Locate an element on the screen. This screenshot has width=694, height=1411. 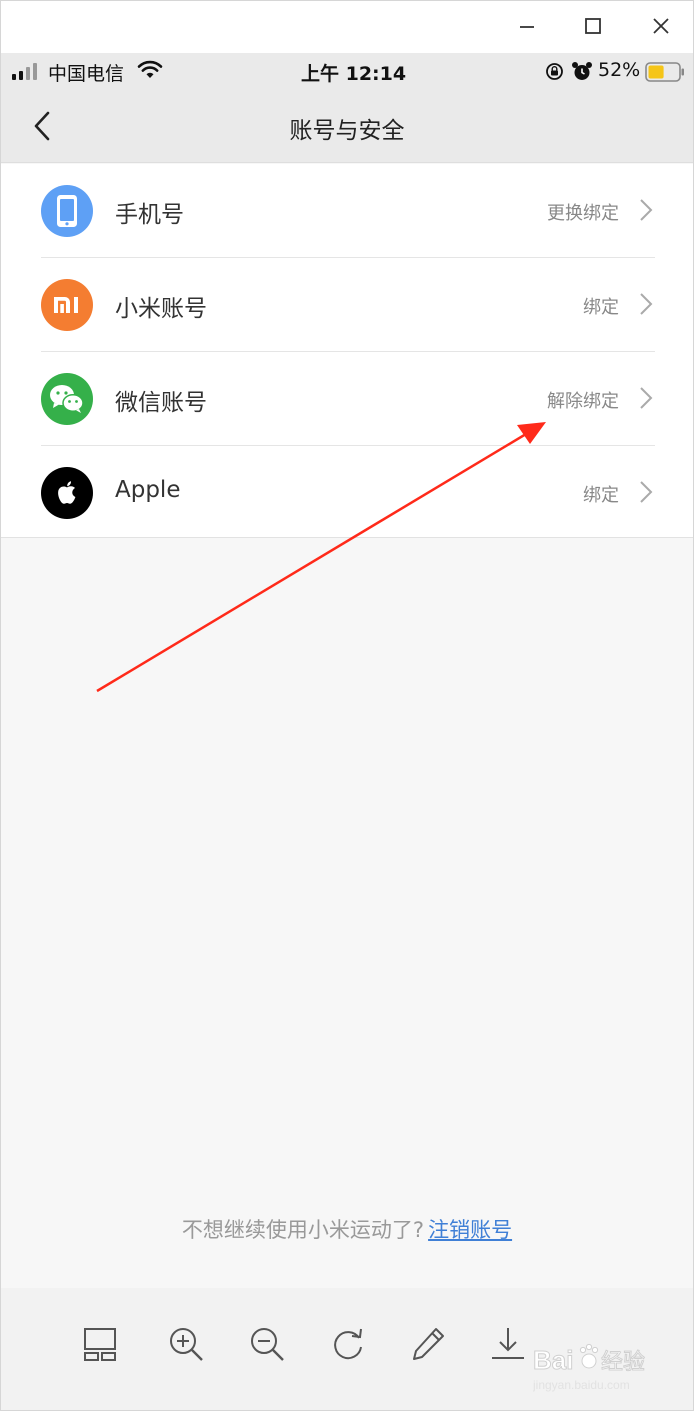
mi-logo-icon is located at coordinates (67, 305).